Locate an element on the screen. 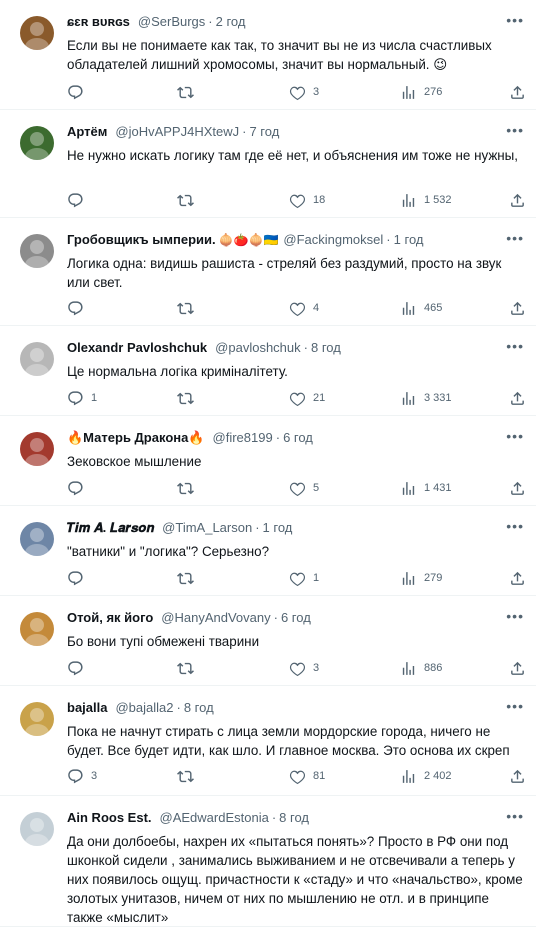  share-icon is located at coordinates (517, 668).